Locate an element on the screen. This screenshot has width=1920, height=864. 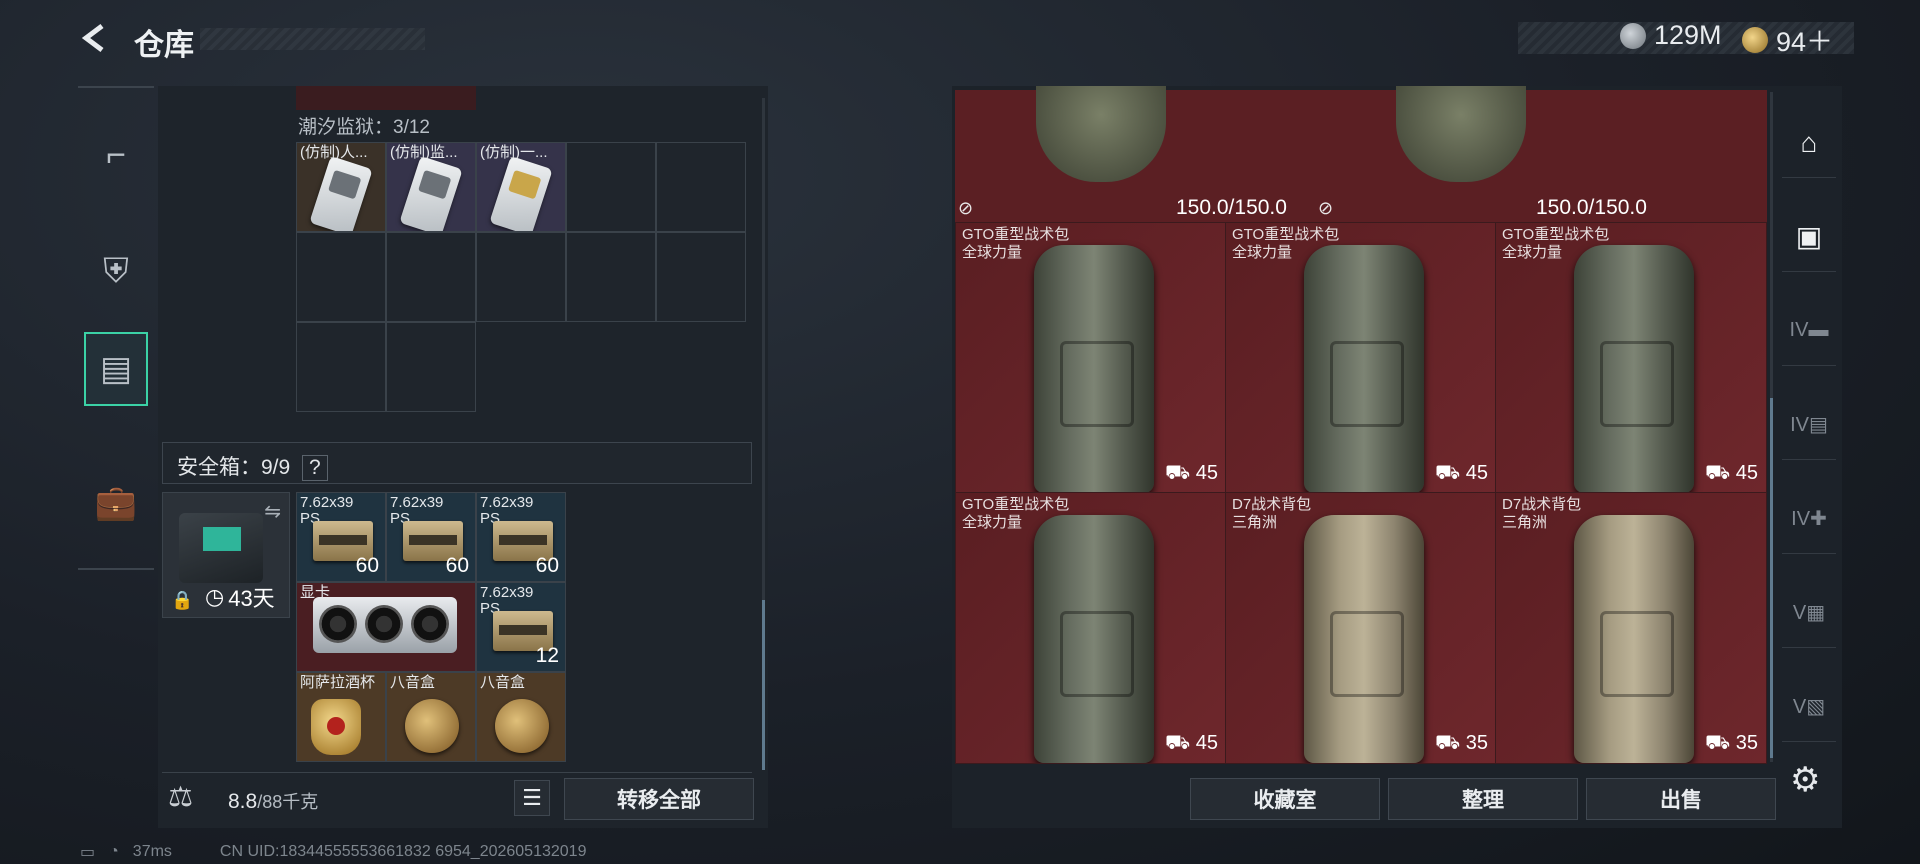
cup-item: 阿萨拉酒杯 is located at coordinates (341, 717).